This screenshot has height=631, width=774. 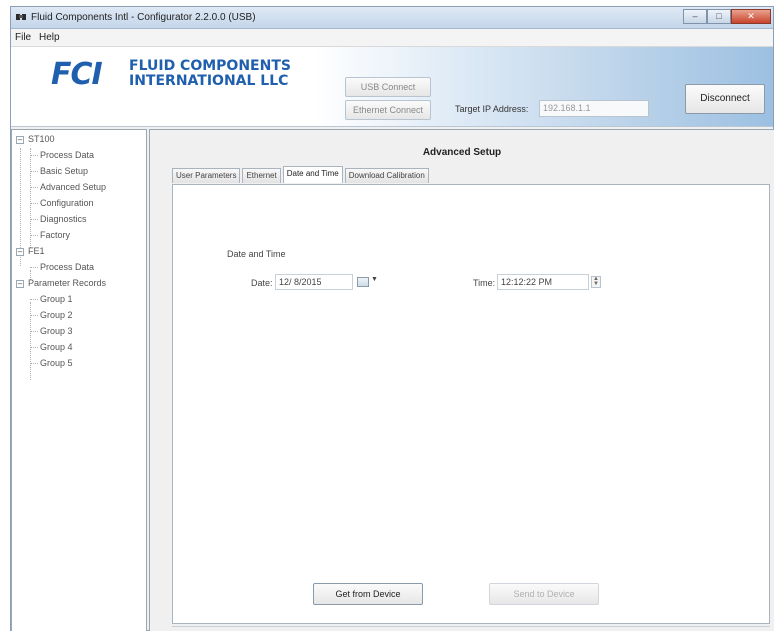 I want to click on calendar-icon, so click(x=363, y=282).